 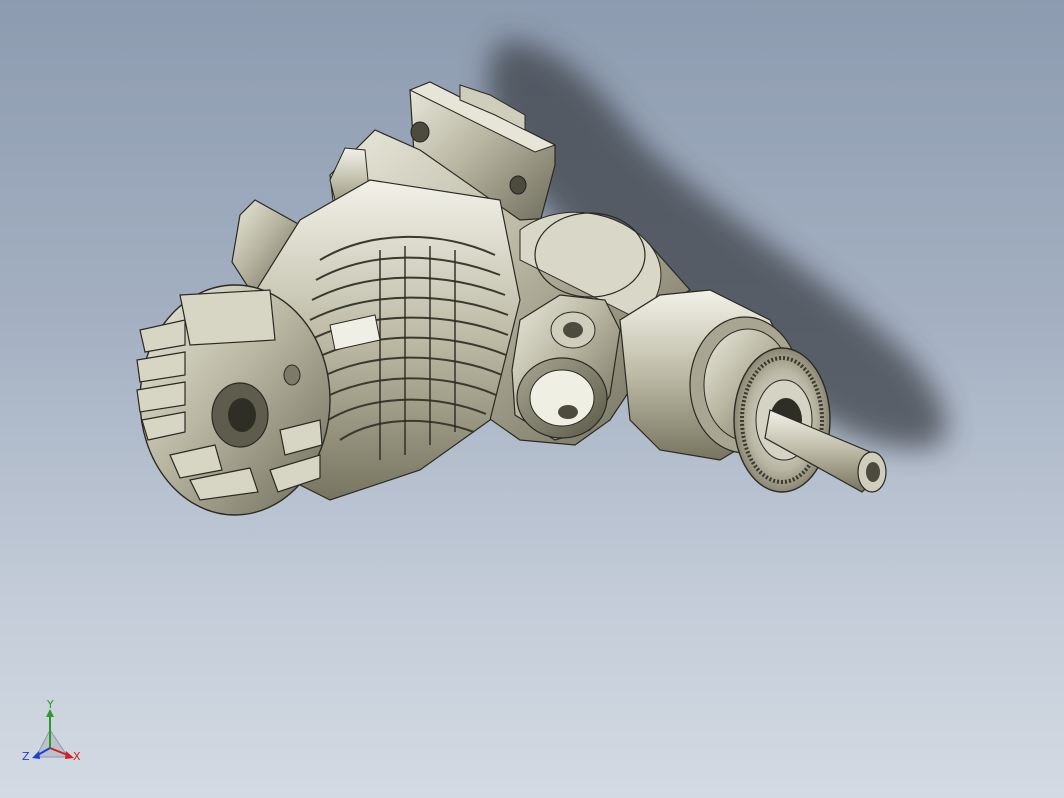 I want to click on y-axis-label: Y, so click(x=50, y=705).